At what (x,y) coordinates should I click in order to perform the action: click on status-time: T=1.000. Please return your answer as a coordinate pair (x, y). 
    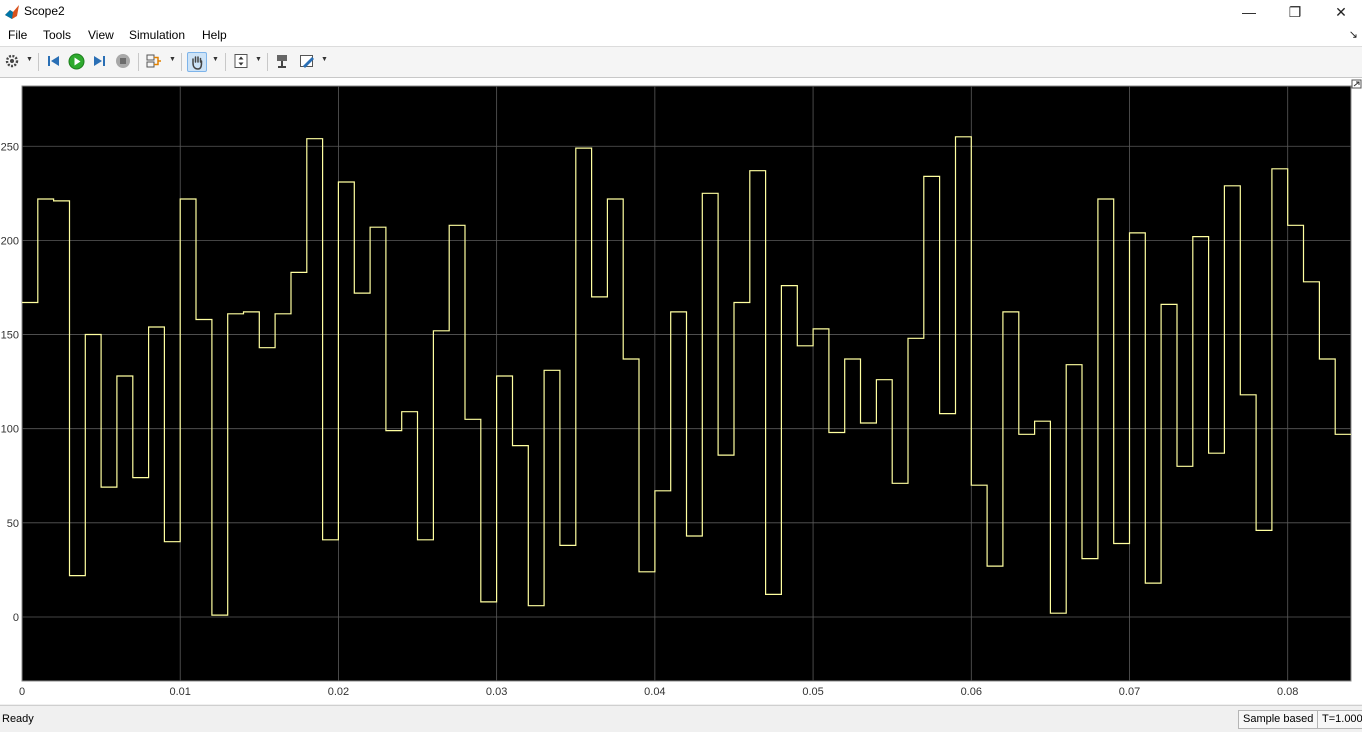
    Looking at the image, I should click on (1339, 719).